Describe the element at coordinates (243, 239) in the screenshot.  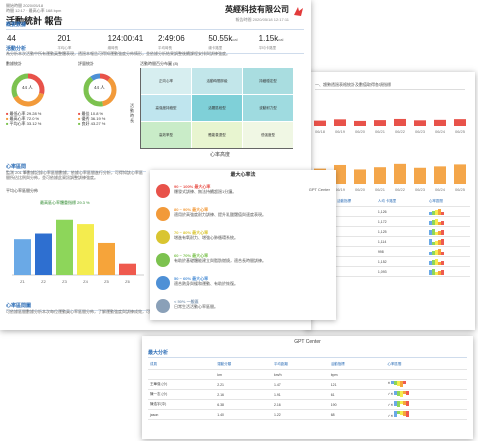
I see `zone-row: 70 ~ 80% 最大心率 增進有氧耐力、增強心肺循環系統。` at that location.